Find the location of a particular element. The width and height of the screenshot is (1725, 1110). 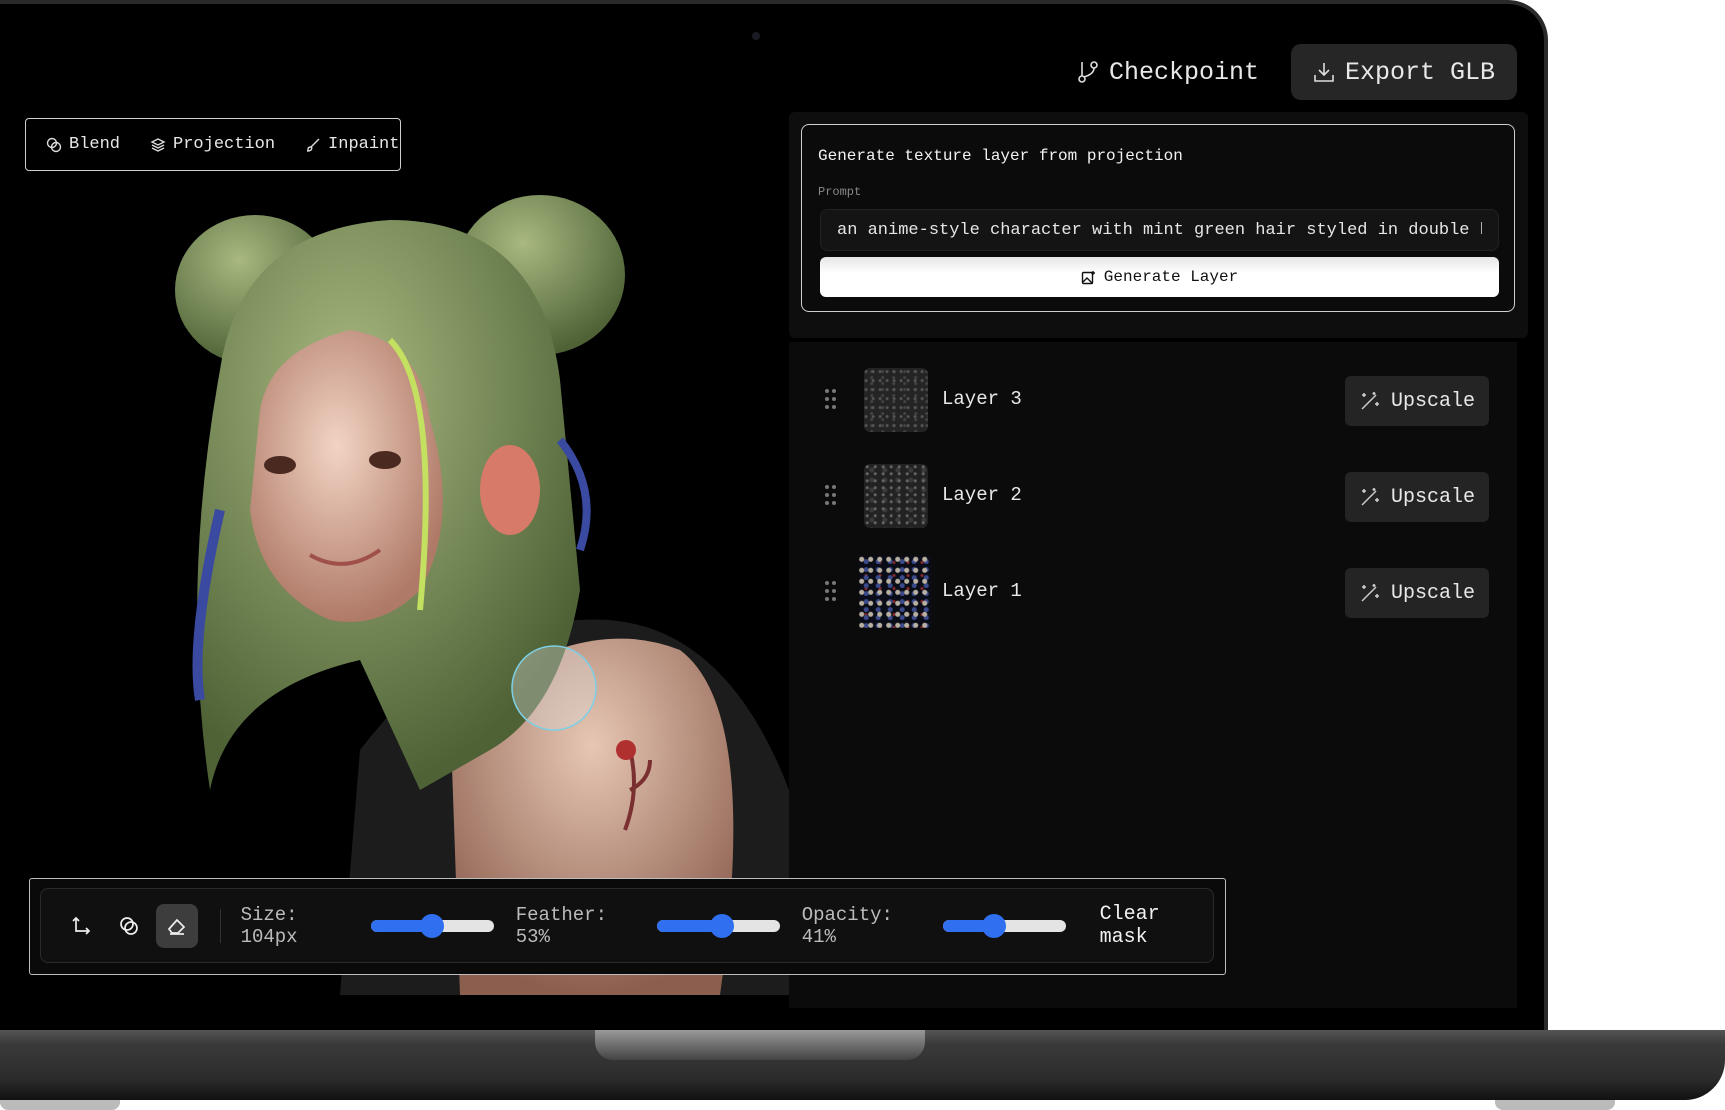

mode-blend-label: Blend is located at coordinates (95, 144).